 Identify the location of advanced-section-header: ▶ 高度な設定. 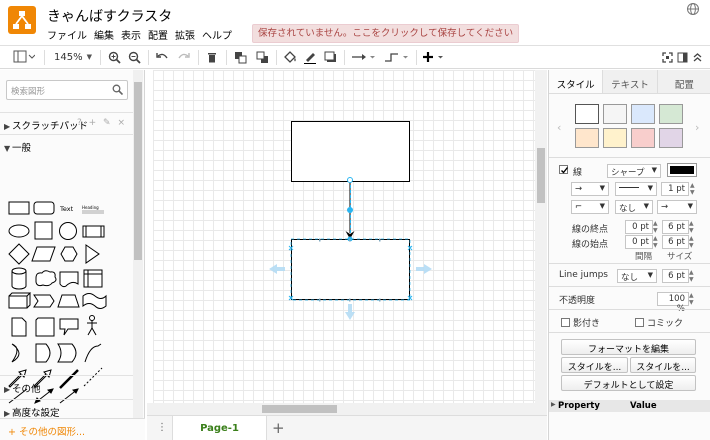
(66, 409).